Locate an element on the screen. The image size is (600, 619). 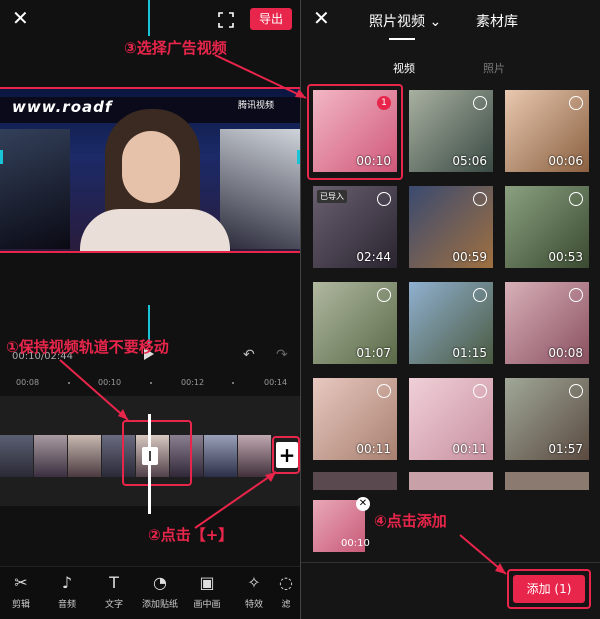
annotation-step2: ②点击【+】 is located at coordinates (191, 535).